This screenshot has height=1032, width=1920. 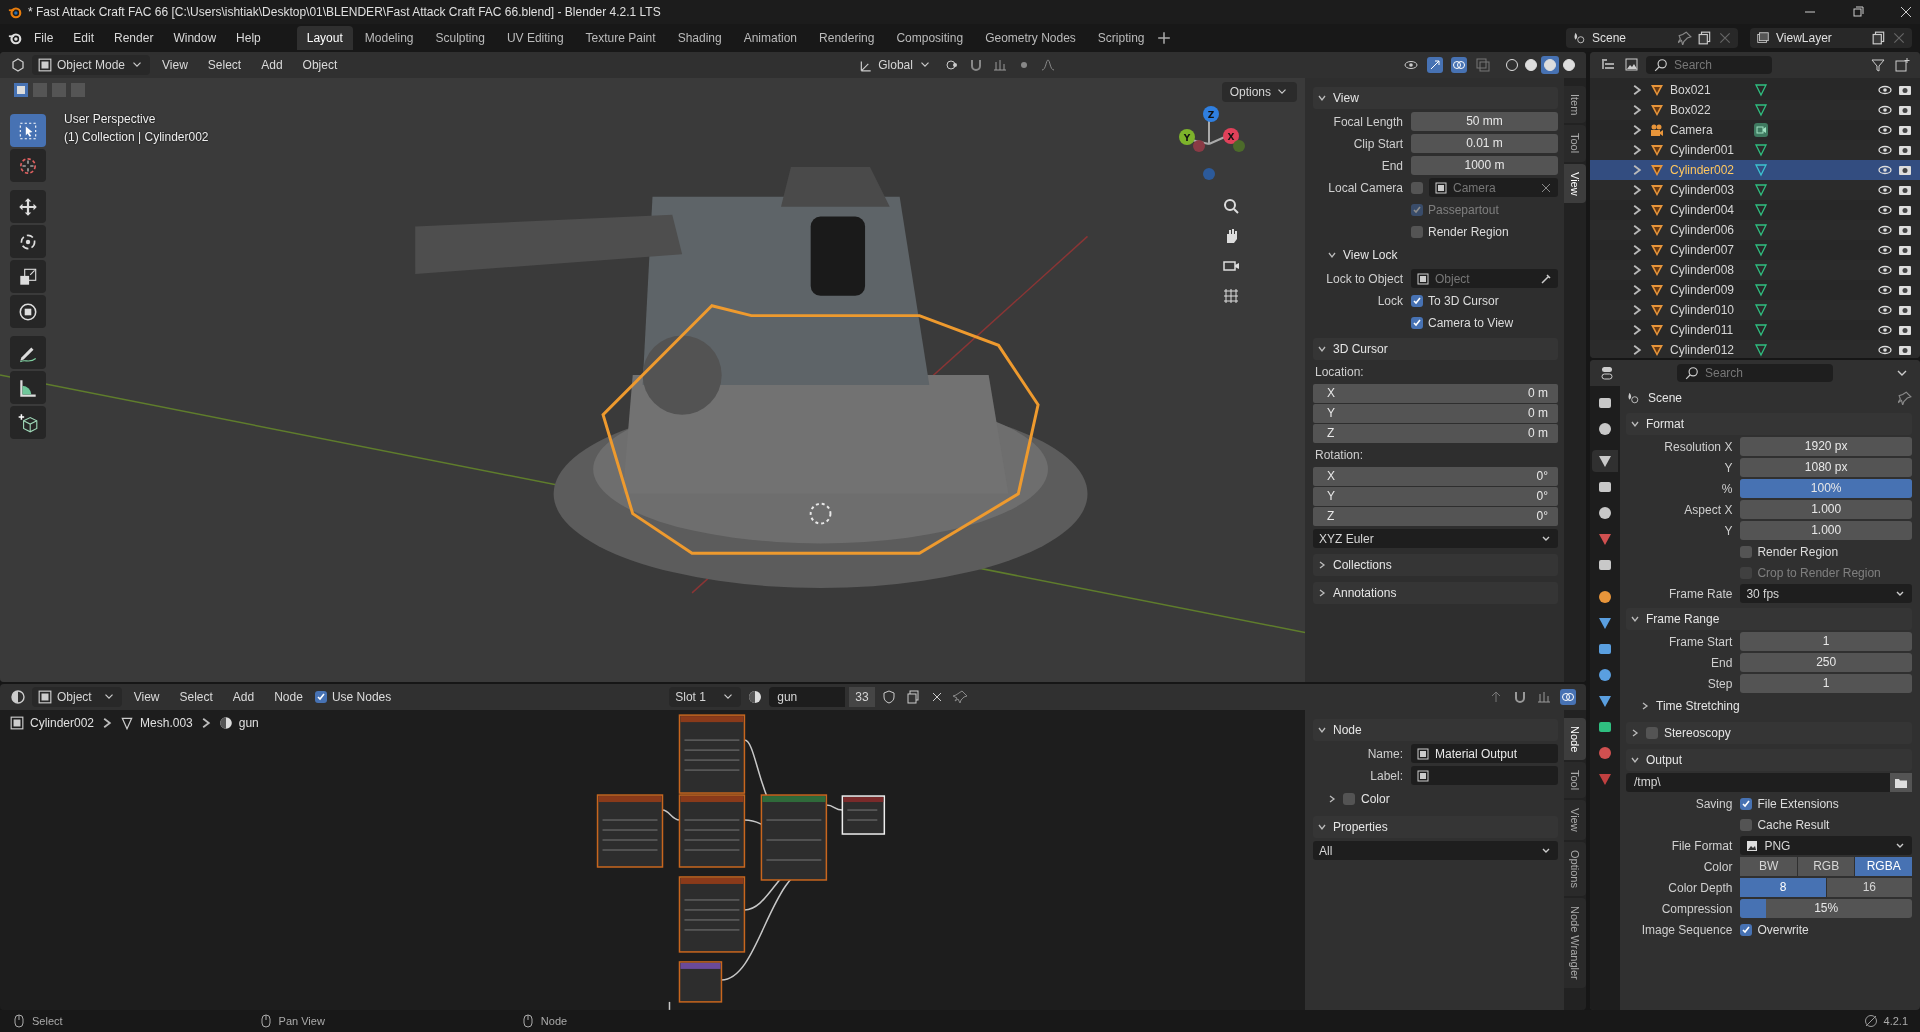 I want to click on checkbox: Cache Result, so click(x=1785, y=824).